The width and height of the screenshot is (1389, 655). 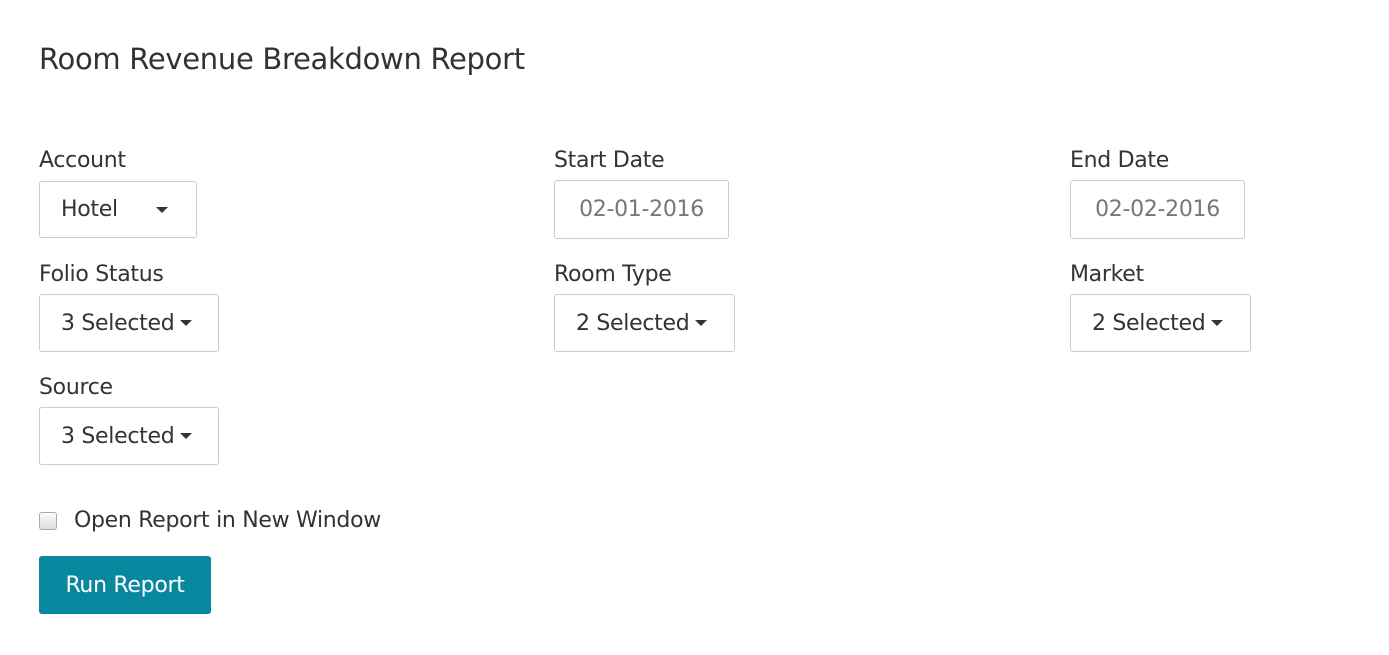 I want to click on folio-status-dropdown: 3 Selected, so click(x=129, y=323).